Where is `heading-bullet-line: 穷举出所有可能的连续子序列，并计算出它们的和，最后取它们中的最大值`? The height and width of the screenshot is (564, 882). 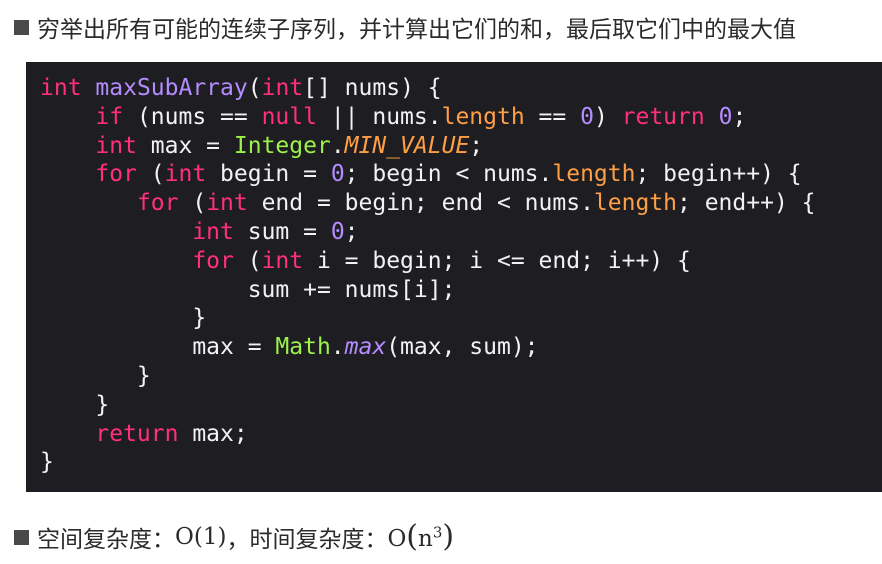 heading-bullet-line: 穷举出所有可能的连续子序列，并计算出它们的和，最后取它们中的最大值 is located at coordinates (405, 27).